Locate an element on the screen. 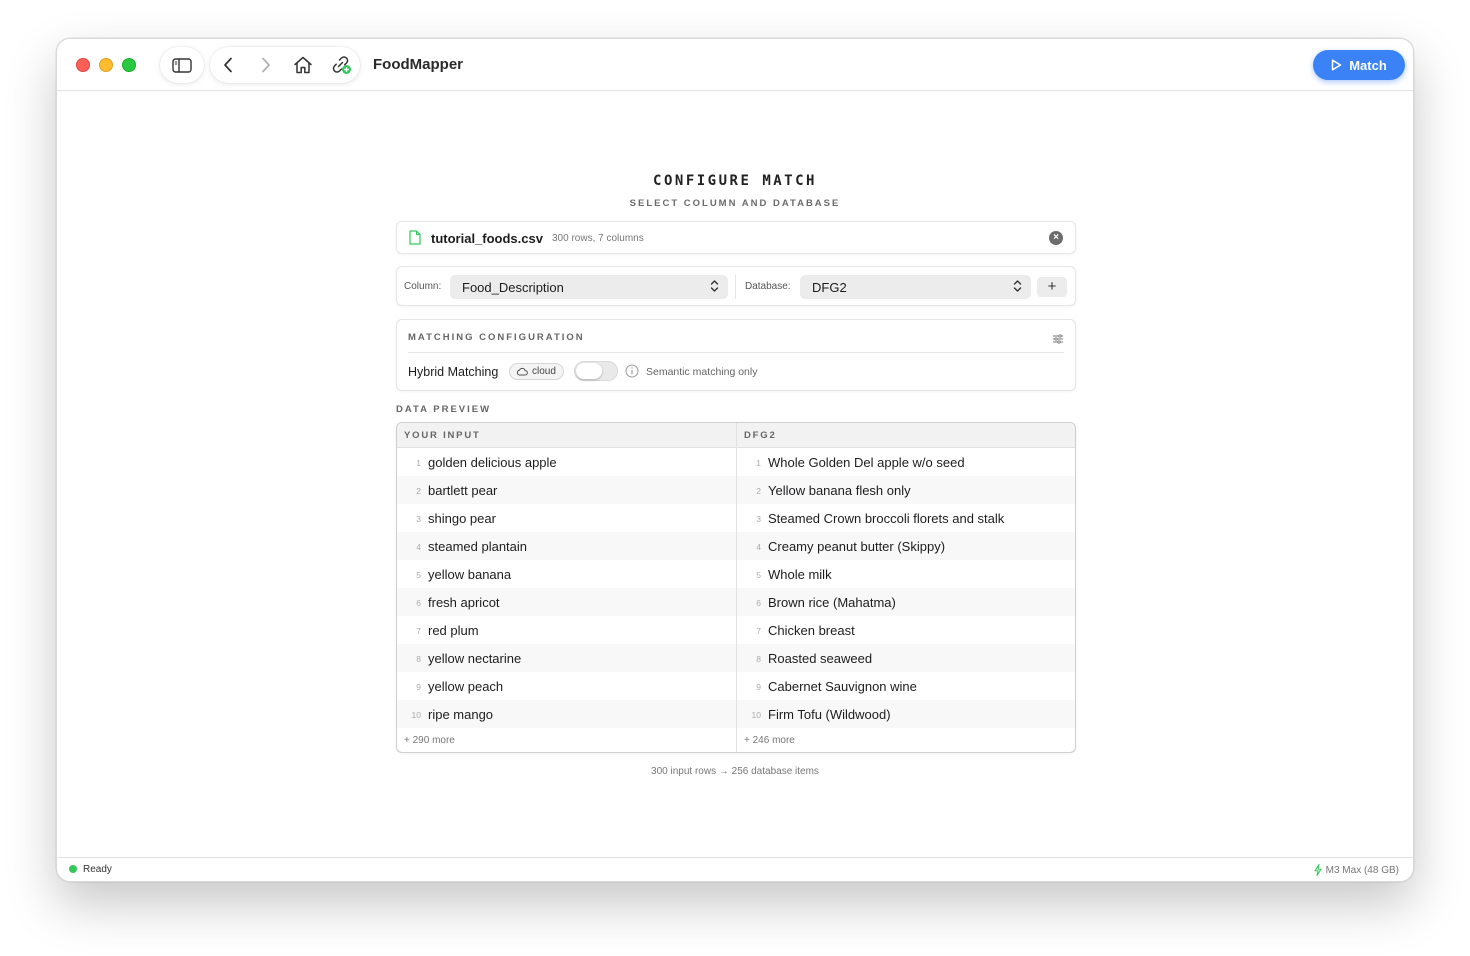  chevron-right-icon is located at coordinates (266, 65).